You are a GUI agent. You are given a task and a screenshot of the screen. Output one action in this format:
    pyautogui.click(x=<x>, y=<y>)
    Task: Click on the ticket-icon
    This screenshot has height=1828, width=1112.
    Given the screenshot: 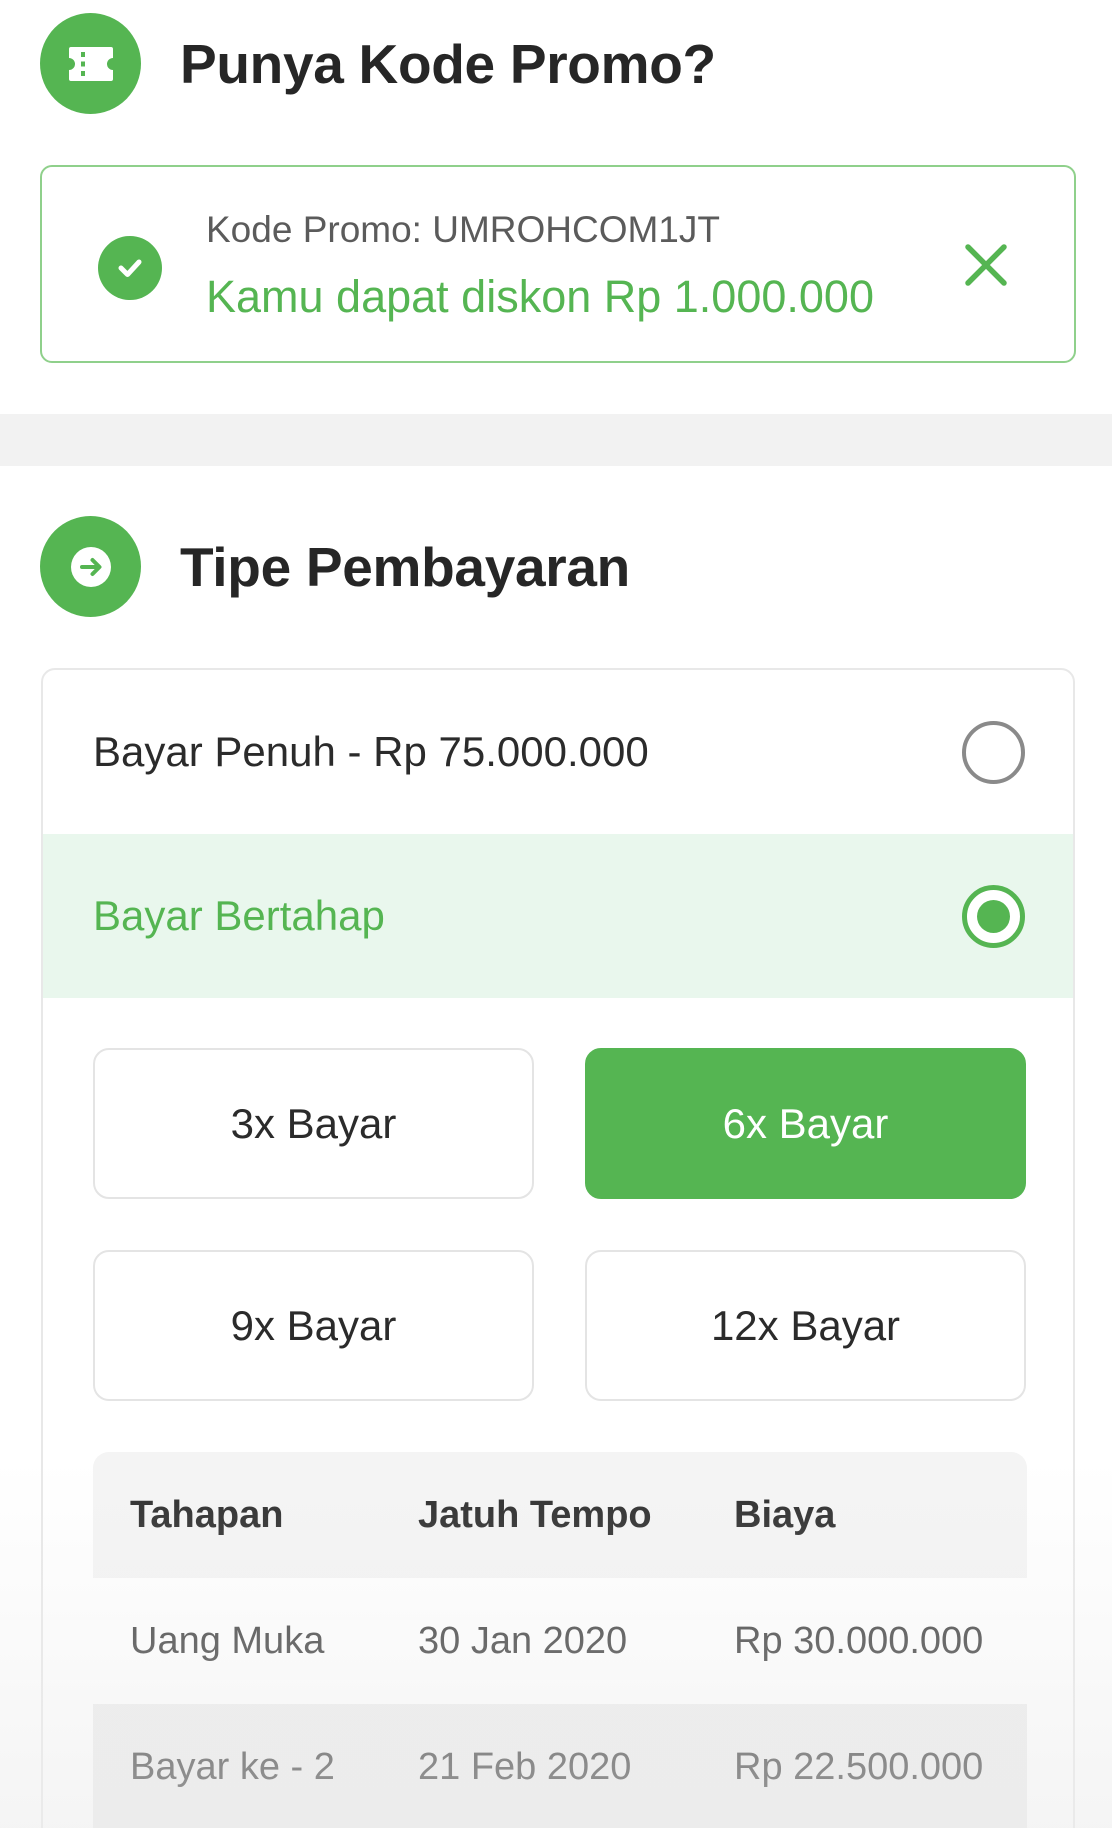 What is the action you would take?
    pyautogui.click(x=90, y=63)
    